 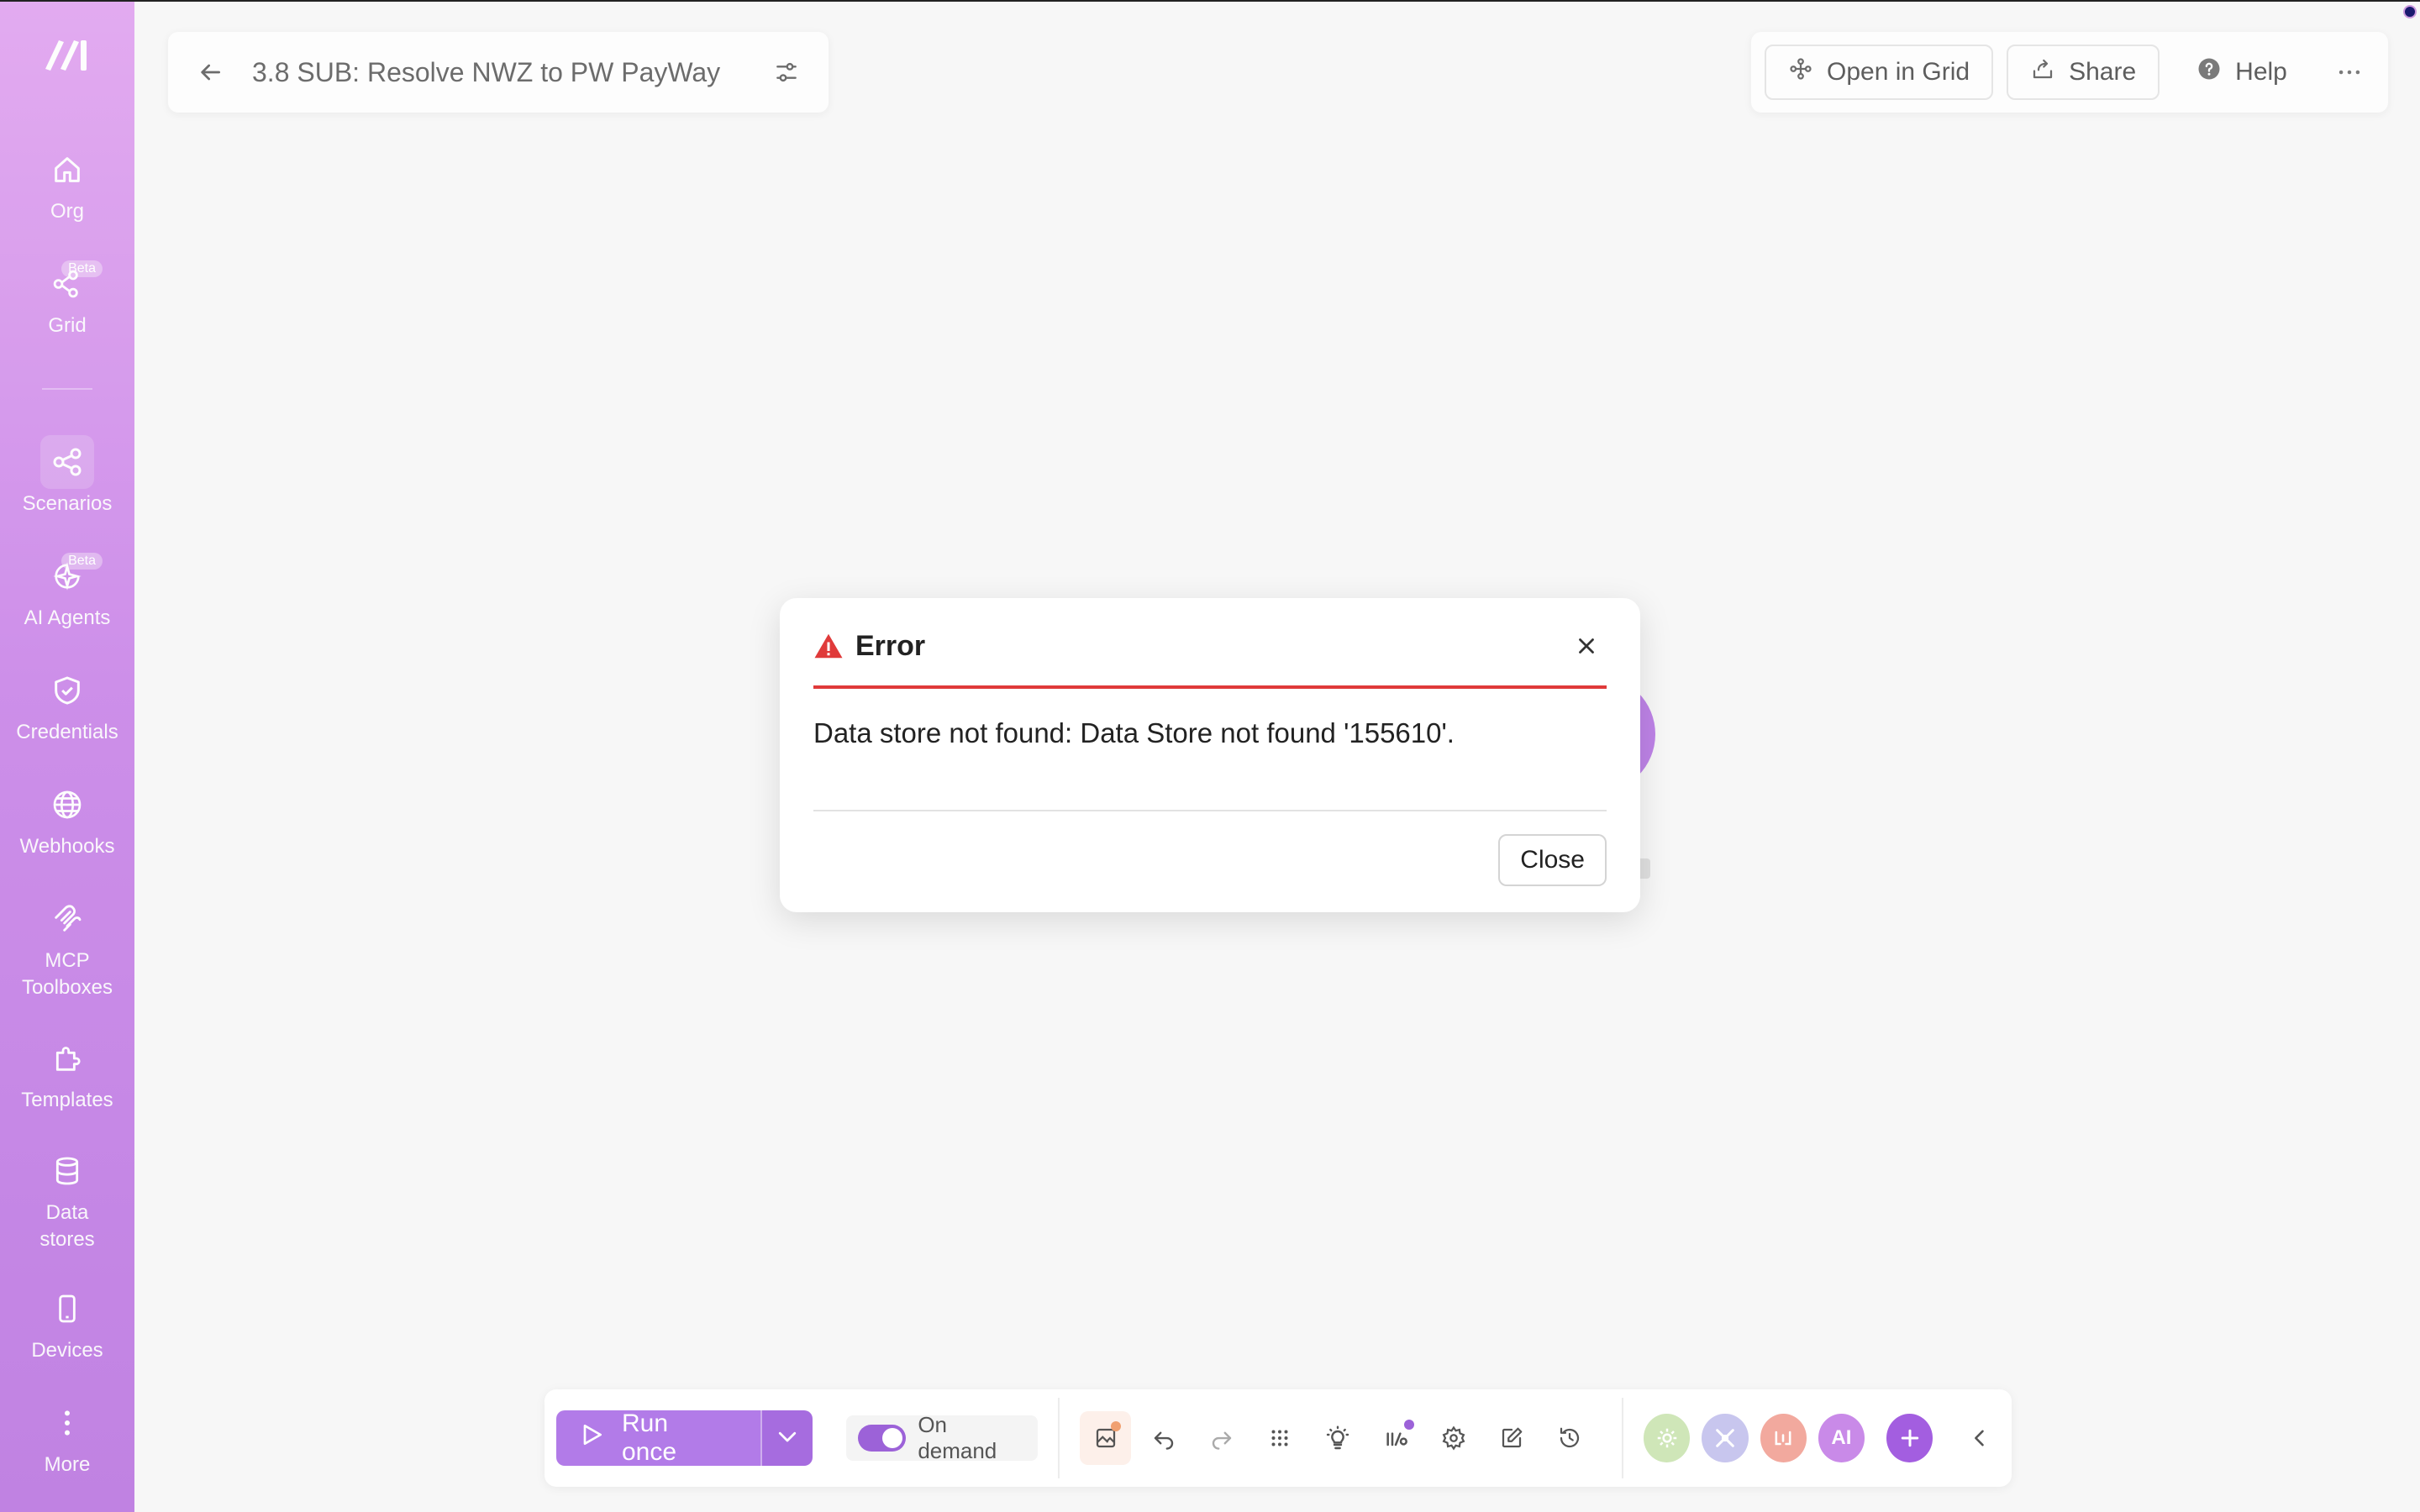 I want to click on run-once-label: Run once, so click(x=649, y=1438).